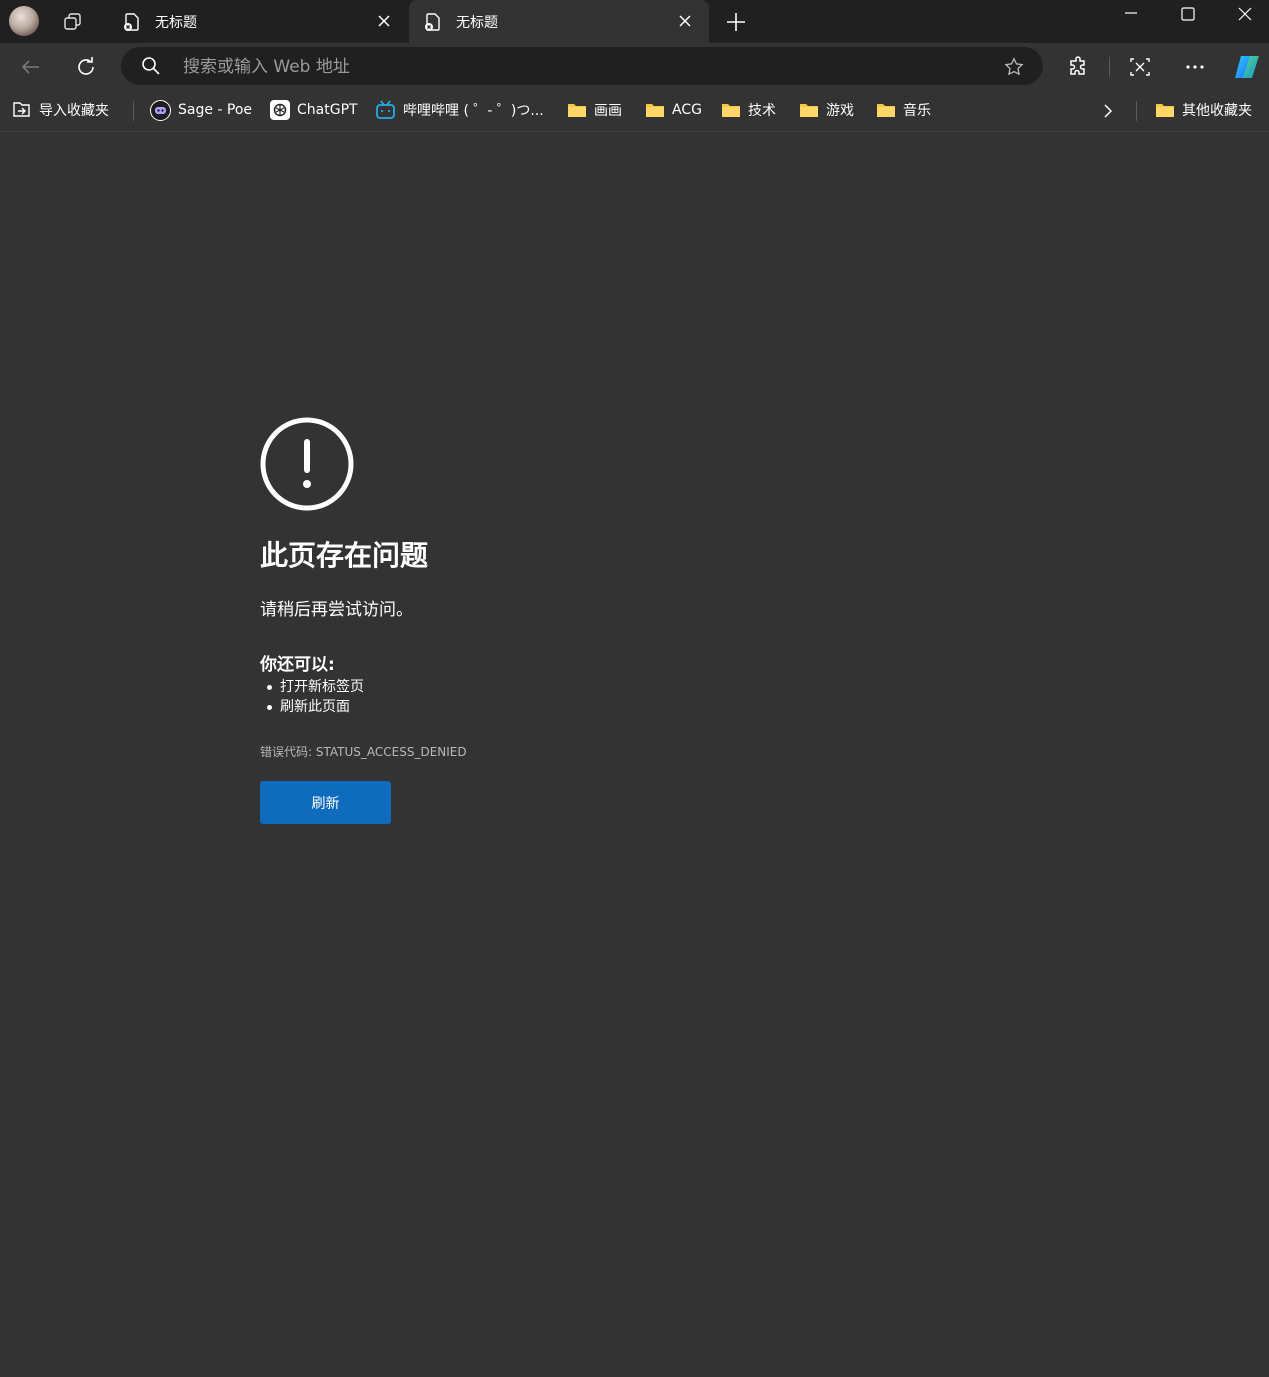  Describe the element at coordinates (86, 67) in the screenshot. I see `refresh-icon` at that location.